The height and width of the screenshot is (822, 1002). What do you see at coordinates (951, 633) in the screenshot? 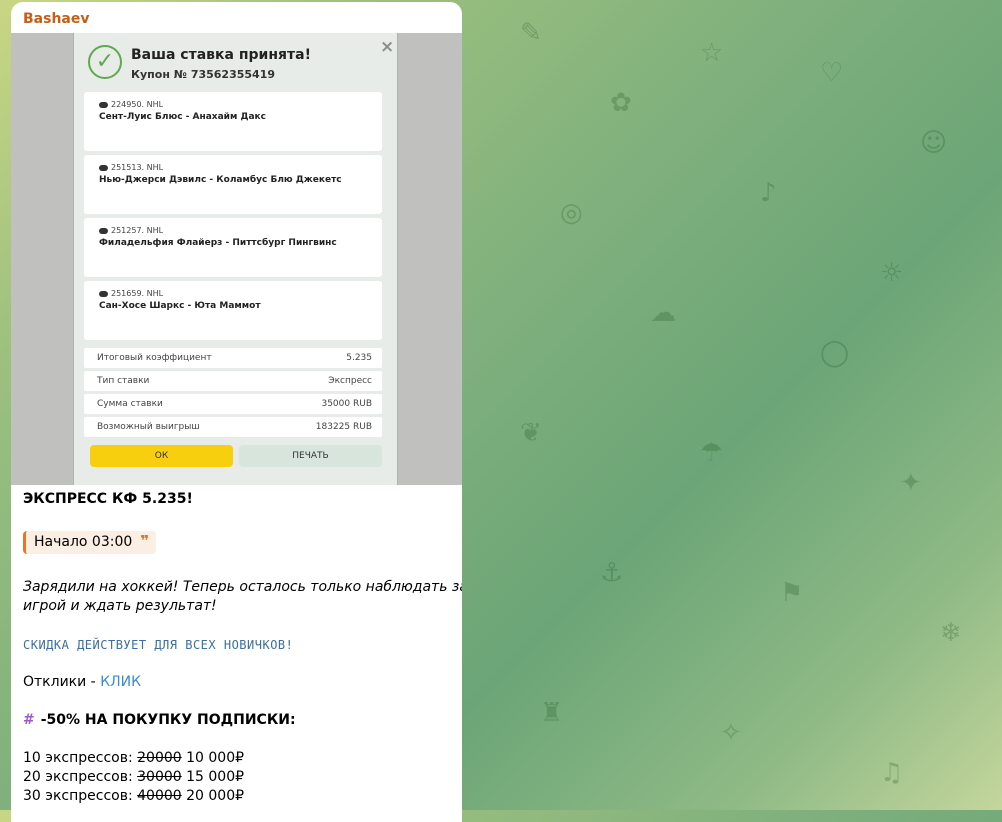
I see `snow-doodle-icon: ❄` at bounding box center [951, 633].